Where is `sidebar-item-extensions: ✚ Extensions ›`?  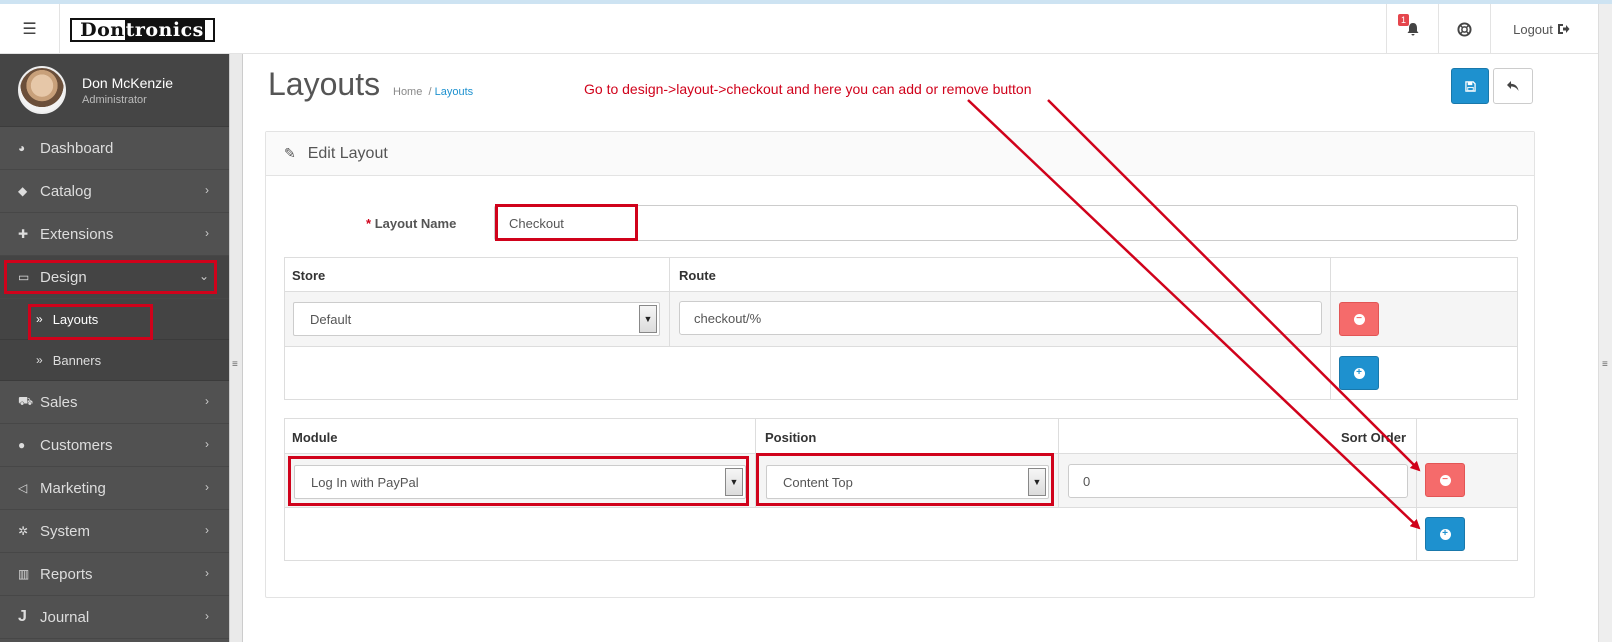
sidebar-item-extensions: ✚ Extensions › is located at coordinates (114, 234).